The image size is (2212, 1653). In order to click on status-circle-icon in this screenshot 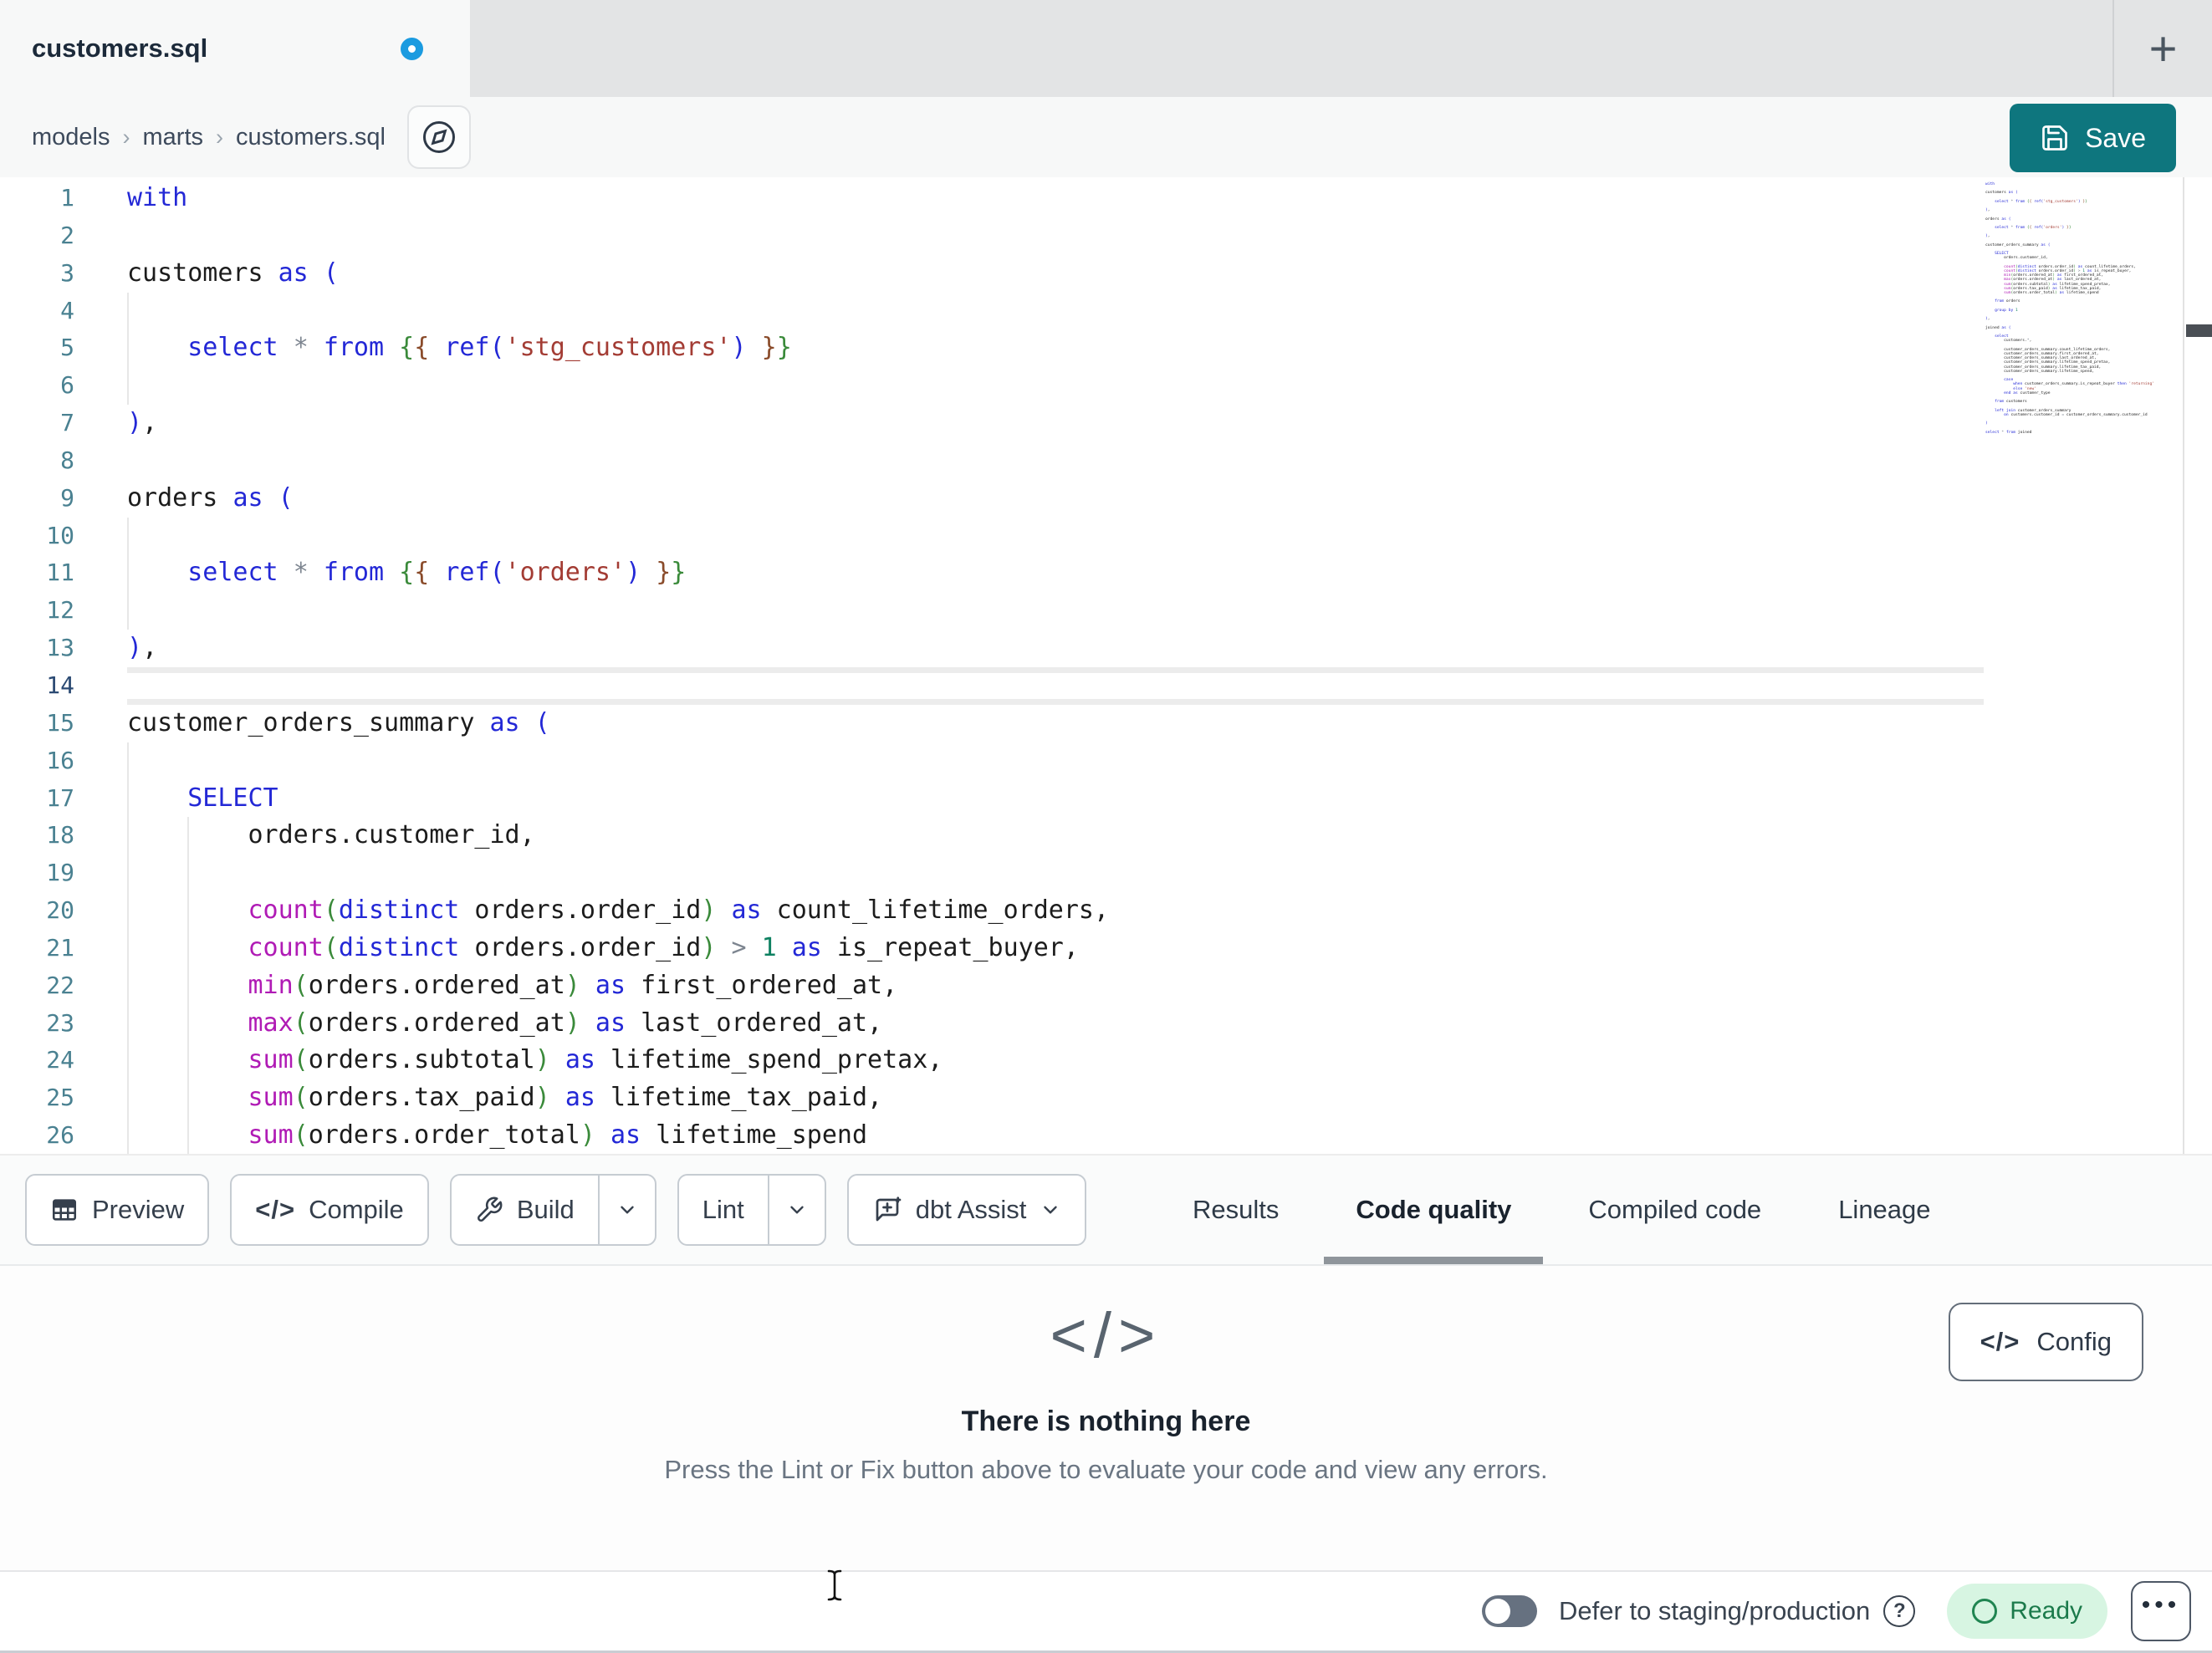, I will do `click(1985, 1611)`.